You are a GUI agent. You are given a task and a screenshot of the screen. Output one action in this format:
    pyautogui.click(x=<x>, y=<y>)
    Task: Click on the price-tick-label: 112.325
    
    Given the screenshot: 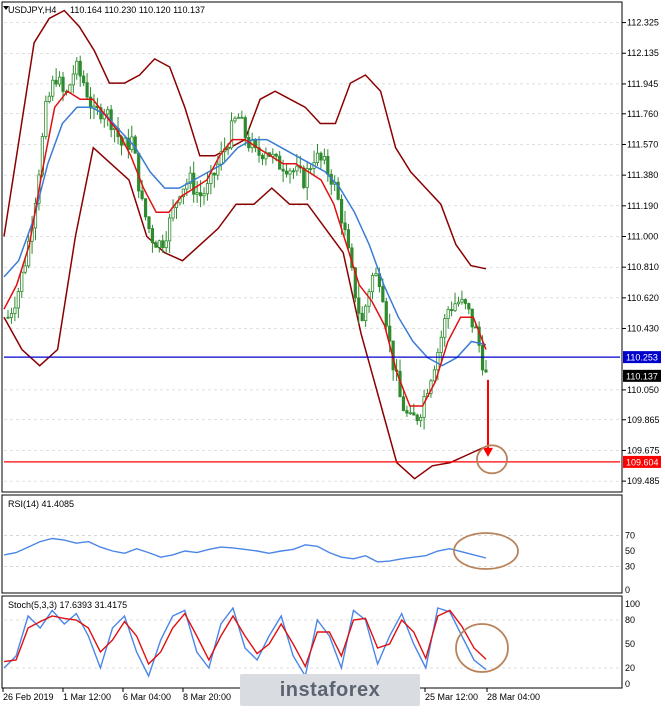 What is the action you would take?
    pyautogui.click(x=643, y=23)
    